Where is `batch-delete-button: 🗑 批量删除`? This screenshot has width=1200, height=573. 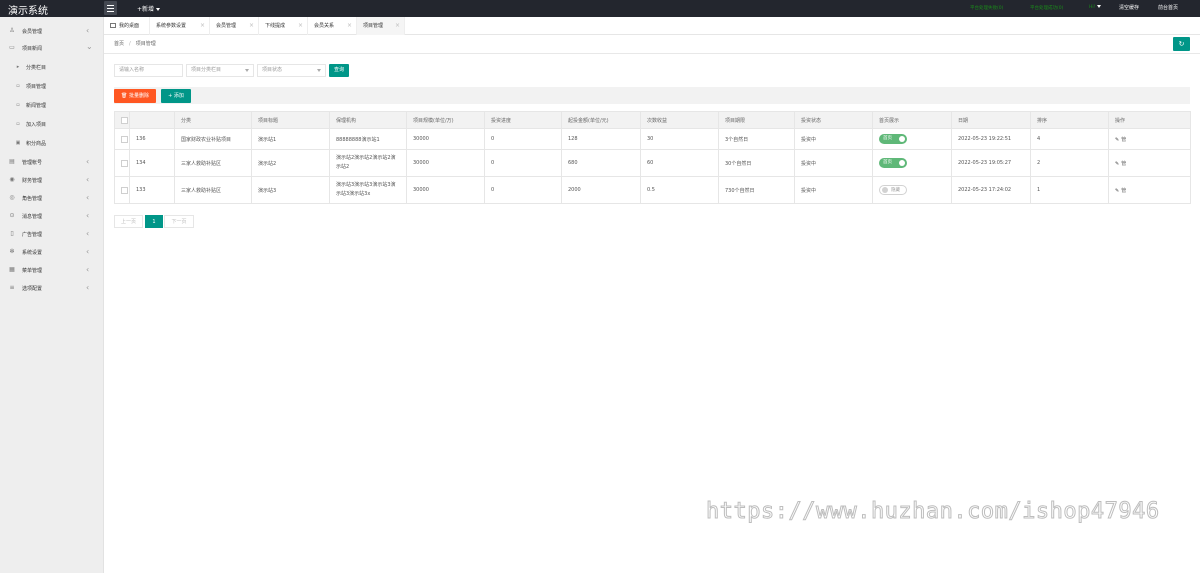 batch-delete-button: 🗑 批量删除 is located at coordinates (135, 96).